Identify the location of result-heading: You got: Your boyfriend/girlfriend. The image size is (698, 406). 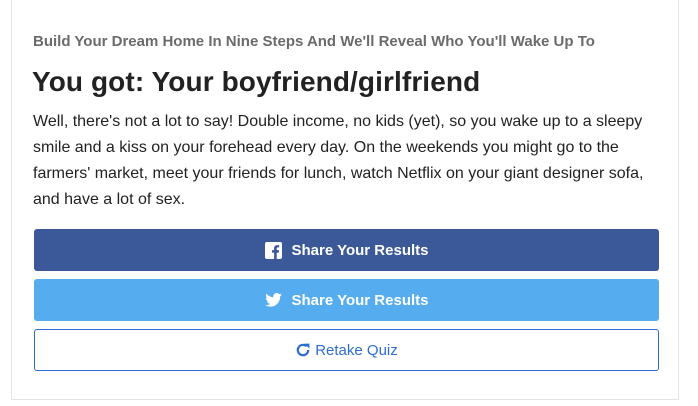
(256, 81).